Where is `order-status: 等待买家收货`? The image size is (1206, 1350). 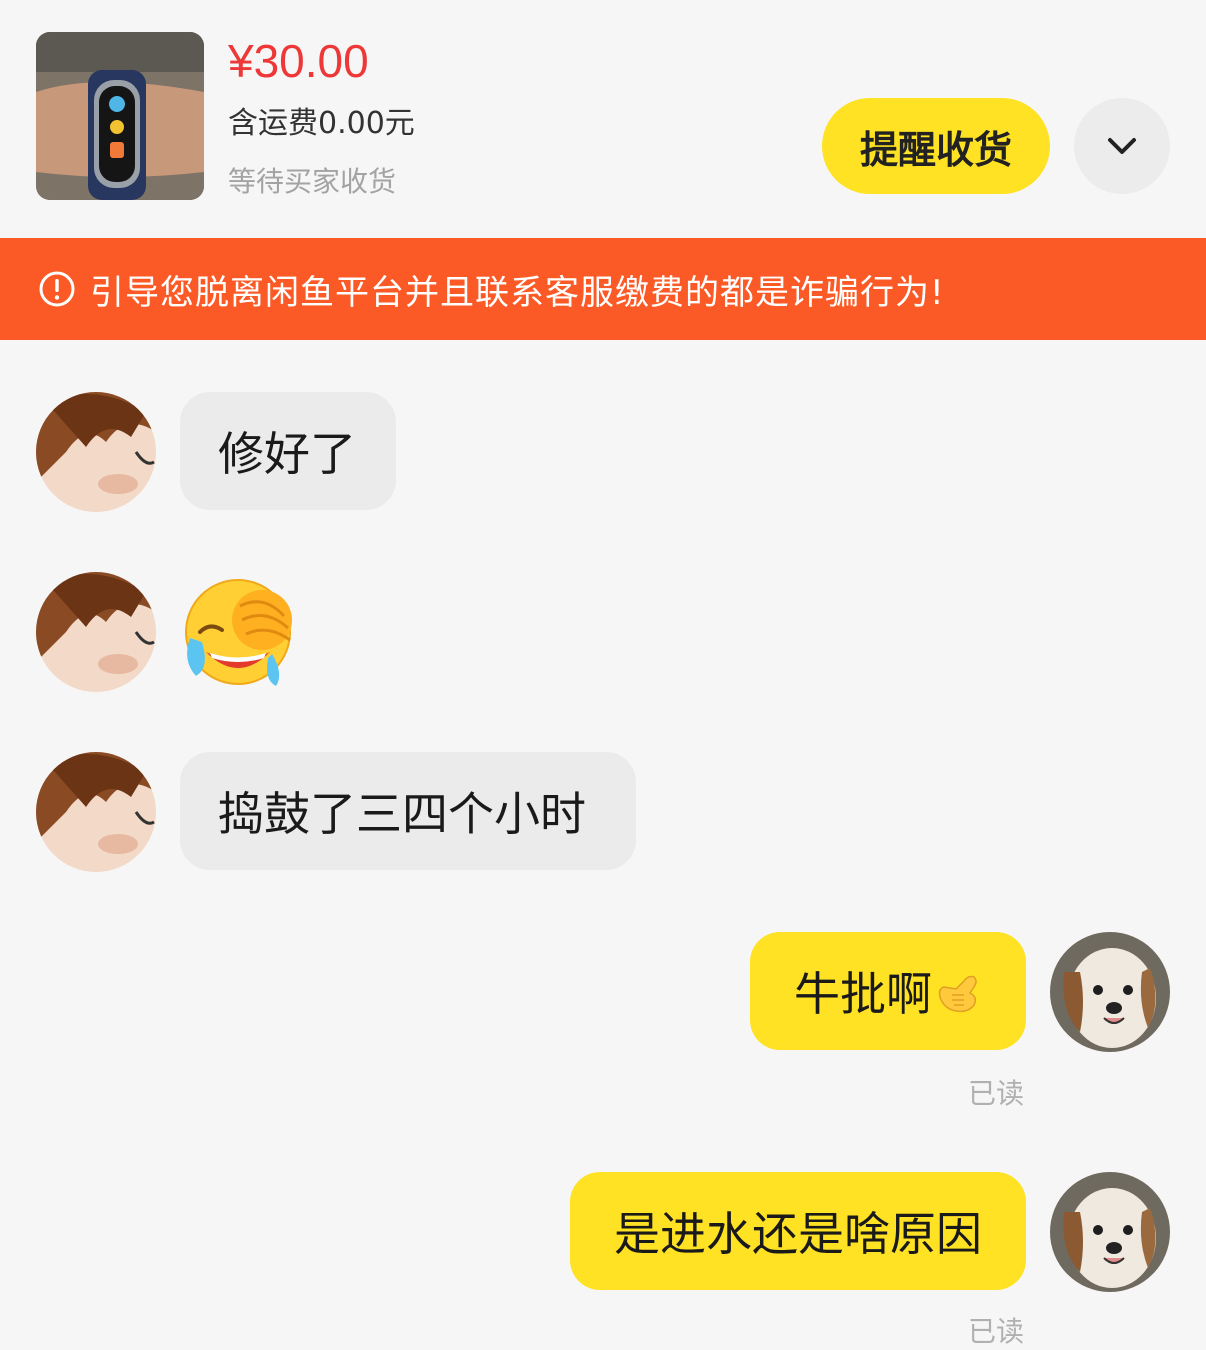 order-status: 等待买家收货 is located at coordinates (312, 181).